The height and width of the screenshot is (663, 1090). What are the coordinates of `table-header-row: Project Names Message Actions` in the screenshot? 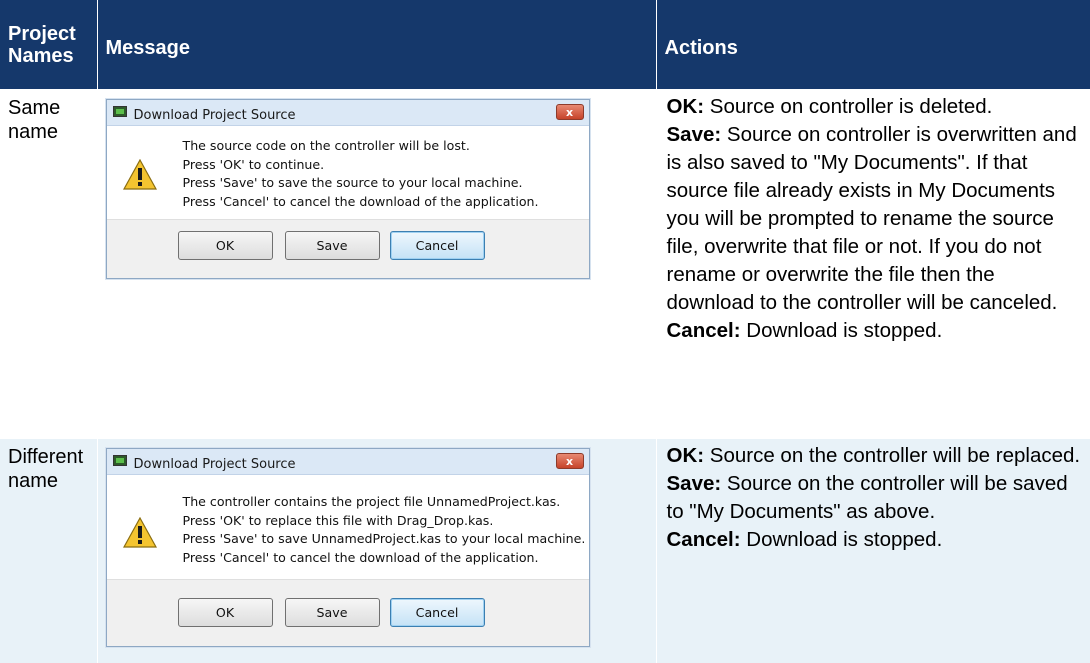 It's located at (545, 45).